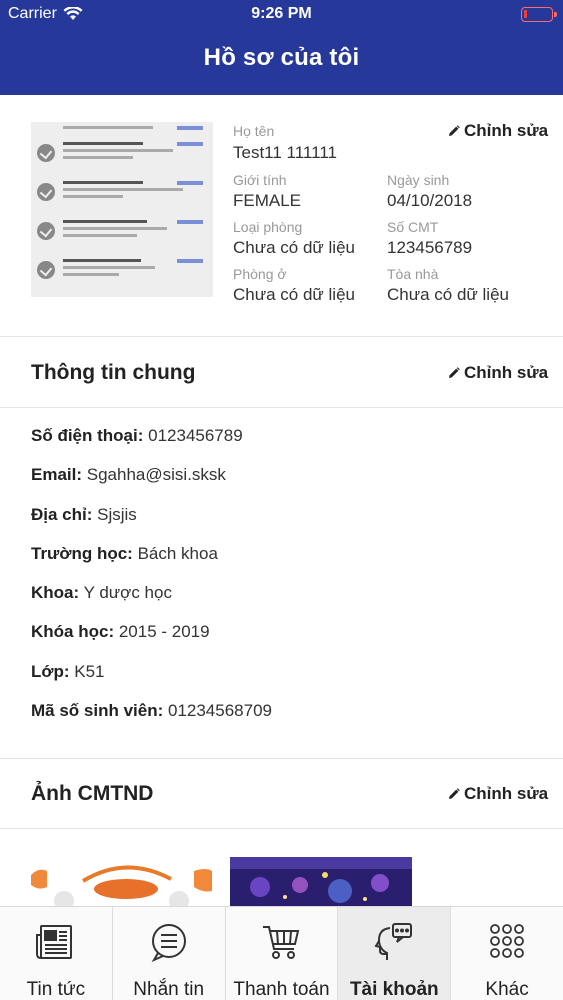 The image size is (563, 1000). I want to click on info-value: Sgahha@sisi.sksk, so click(156, 475).